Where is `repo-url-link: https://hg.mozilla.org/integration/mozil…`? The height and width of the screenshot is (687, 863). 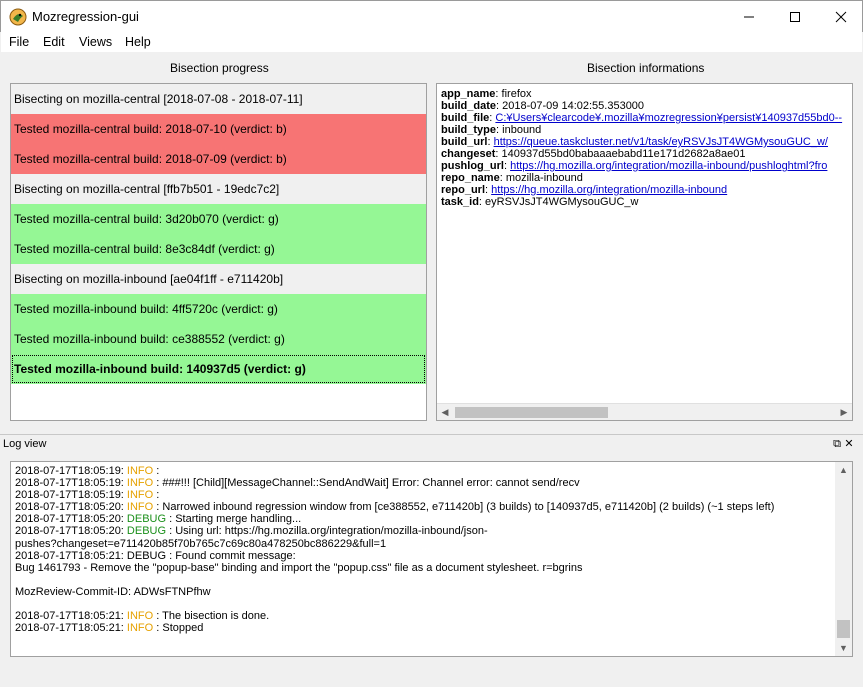 repo-url-link: https://hg.mozilla.org/integration/mozil… is located at coordinates (609, 190).